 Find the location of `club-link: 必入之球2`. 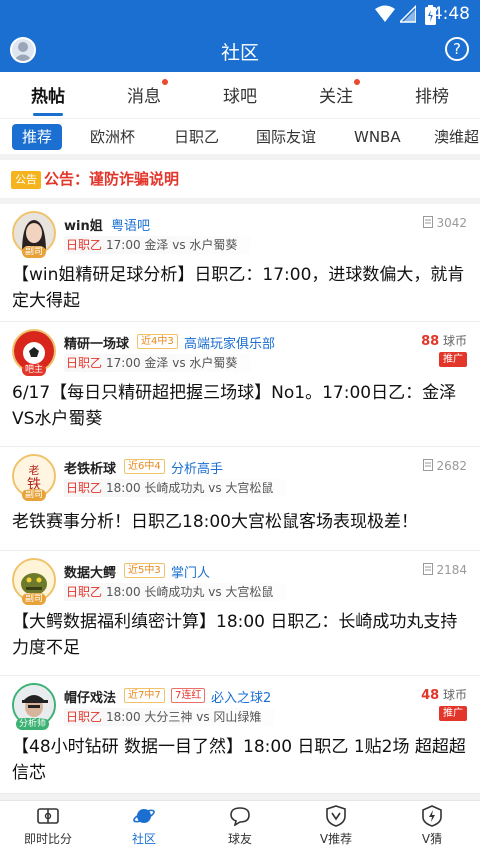

club-link: 必入之球2 is located at coordinates (241, 696).